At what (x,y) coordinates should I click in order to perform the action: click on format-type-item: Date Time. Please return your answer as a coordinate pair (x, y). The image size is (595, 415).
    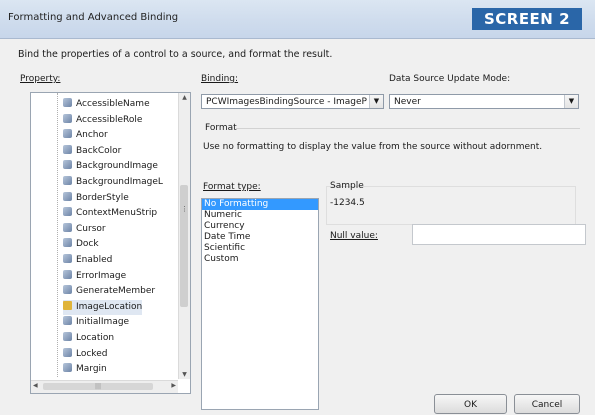
    Looking at the image, I should click on (260, 237).